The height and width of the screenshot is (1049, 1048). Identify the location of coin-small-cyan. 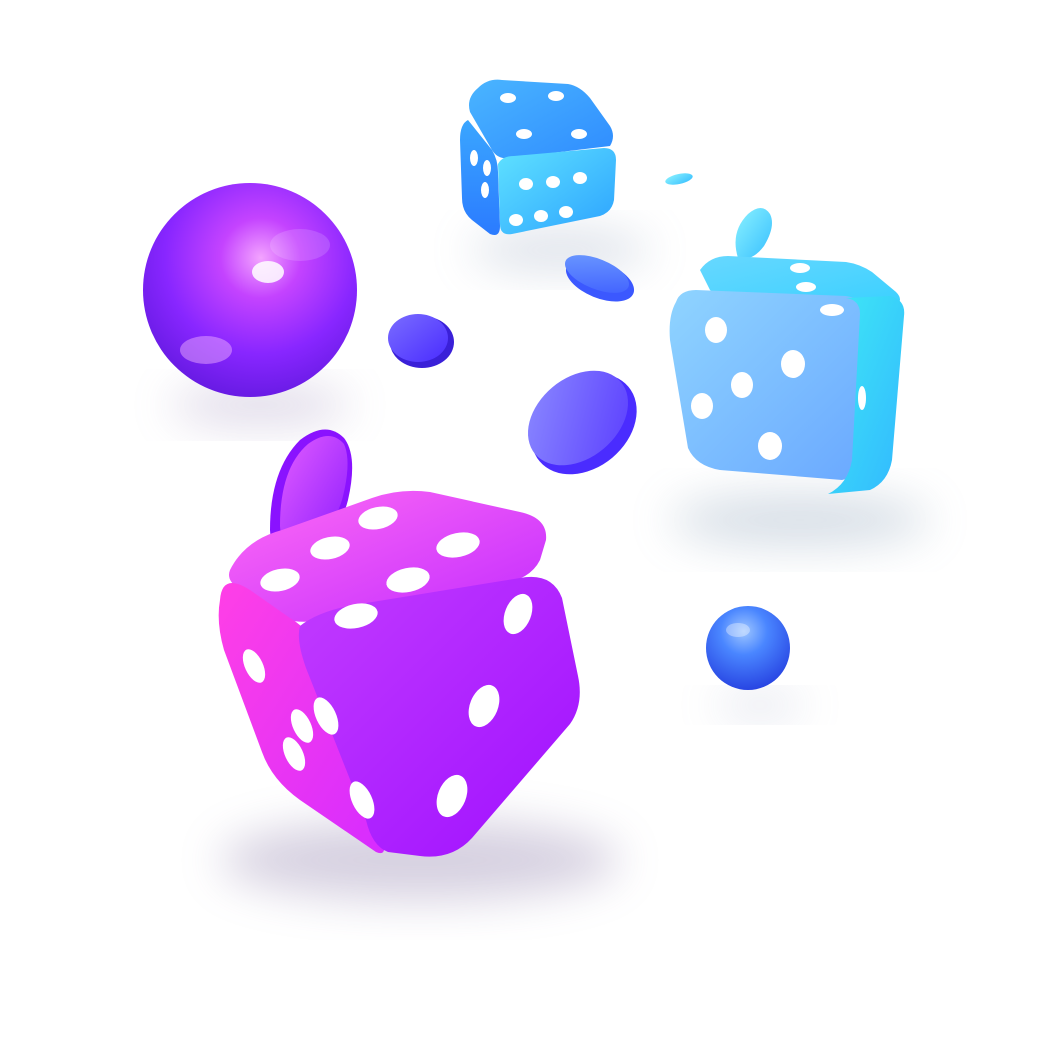
(679, 179).